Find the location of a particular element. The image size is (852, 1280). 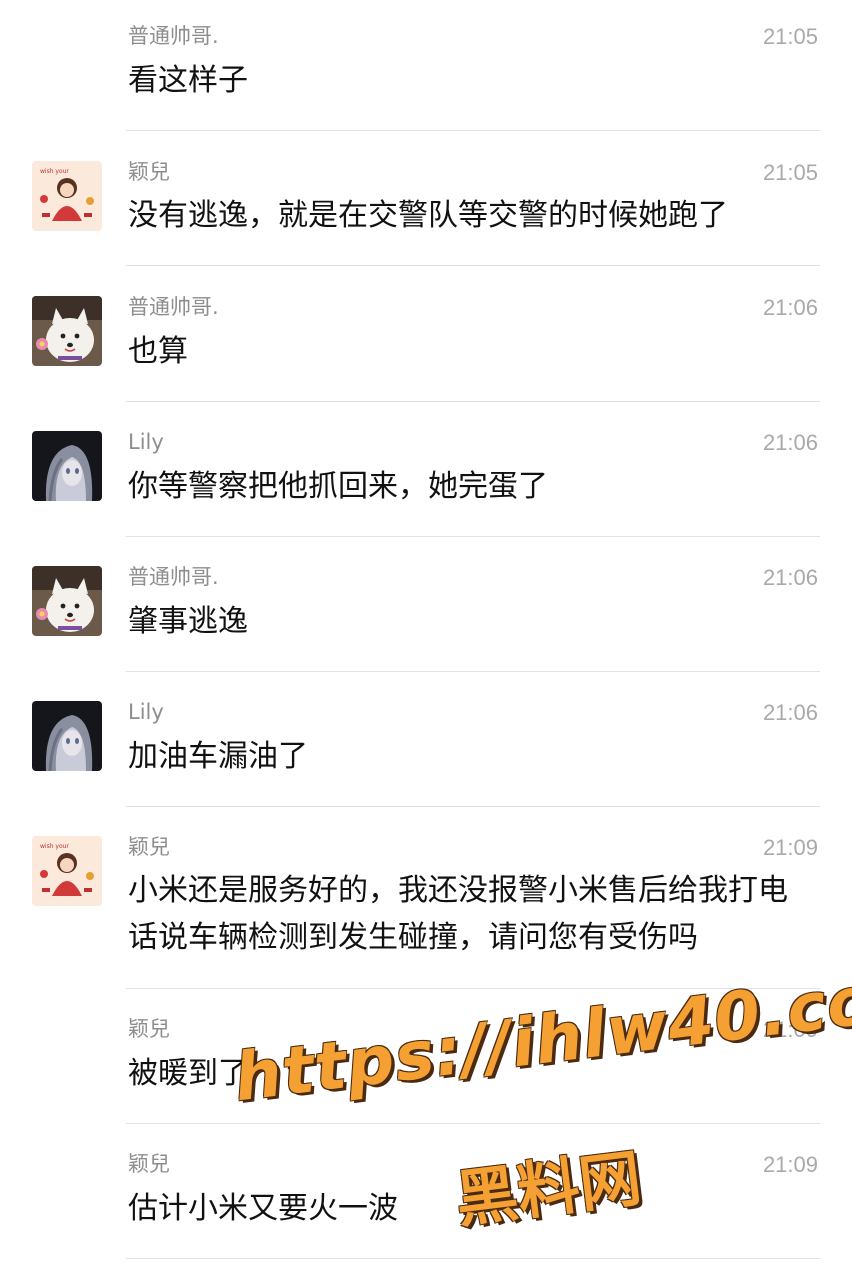

message-text-line: 小米还是服务好的，我还没报警小米售后给我打电 is located at coordinates (458, 890).